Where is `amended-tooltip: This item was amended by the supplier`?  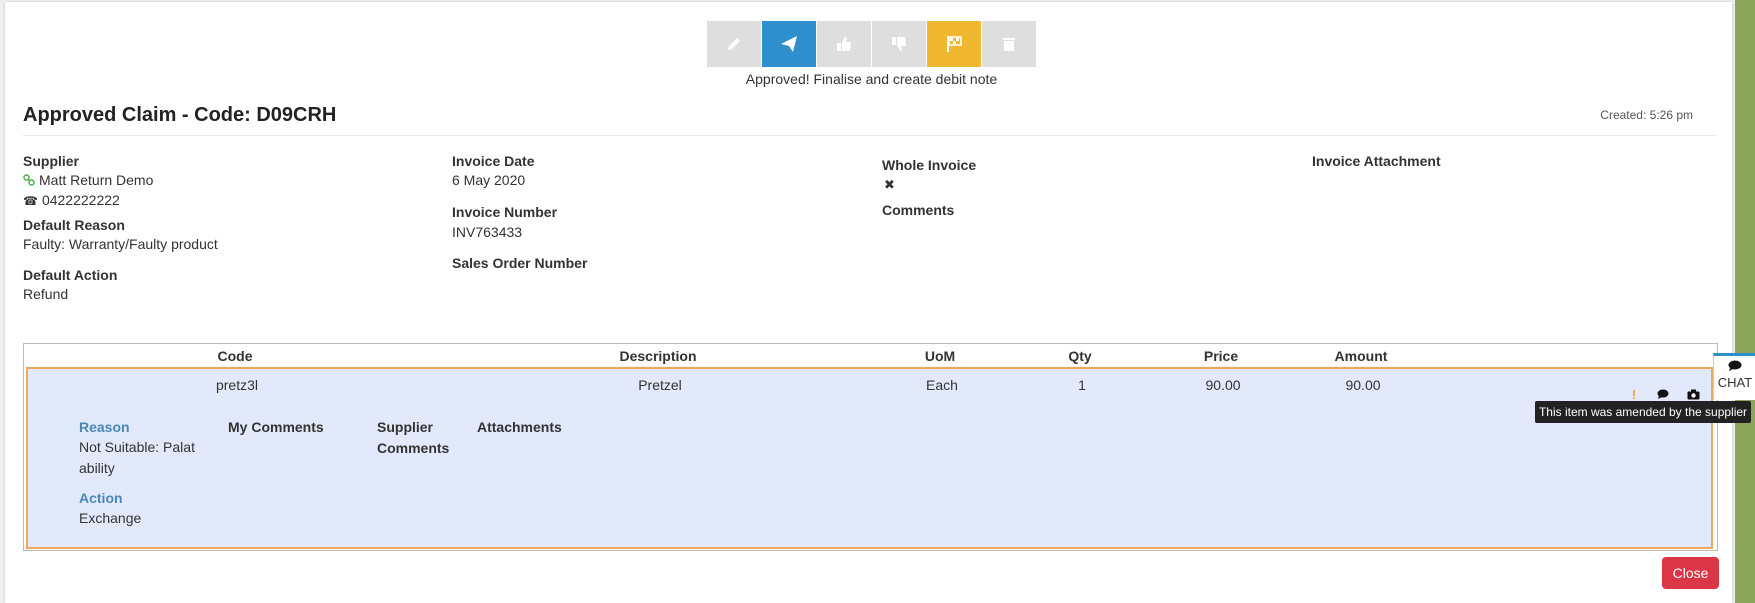 amended-tooltip: This item was amended by the supplier is located at coordinates (1643, 412).